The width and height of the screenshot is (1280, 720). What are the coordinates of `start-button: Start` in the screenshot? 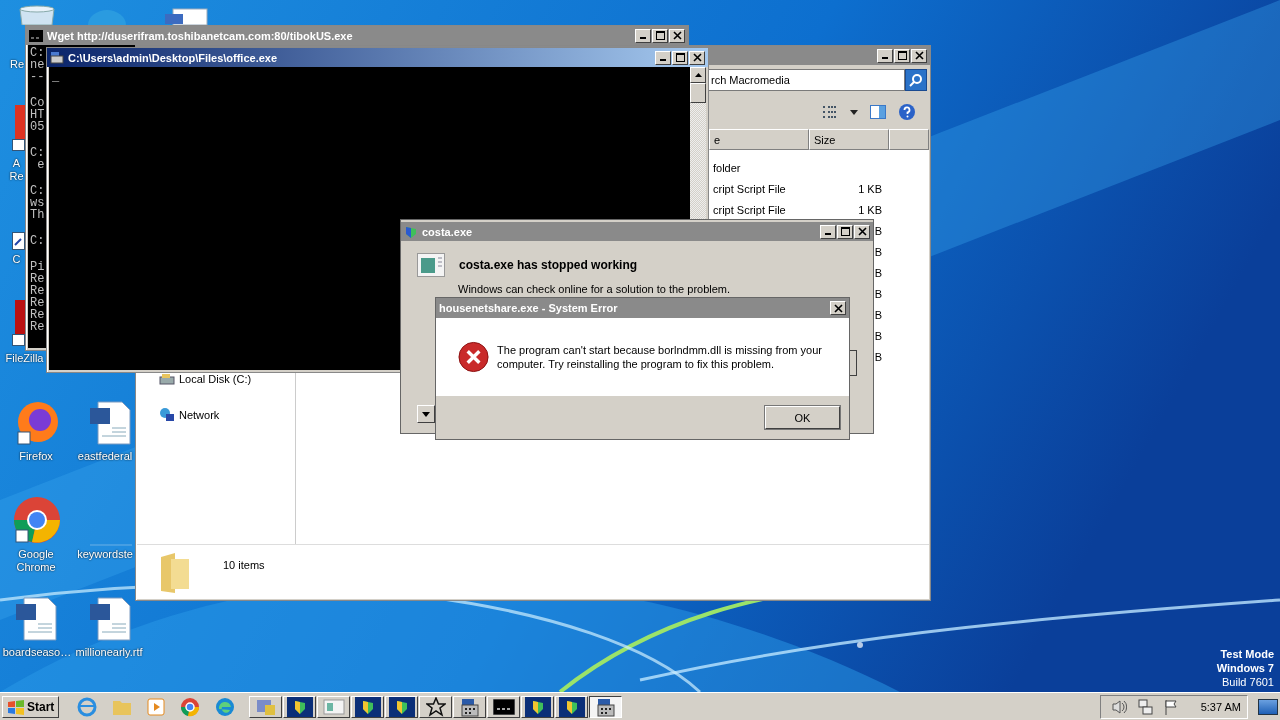 It's located at (31, 706).